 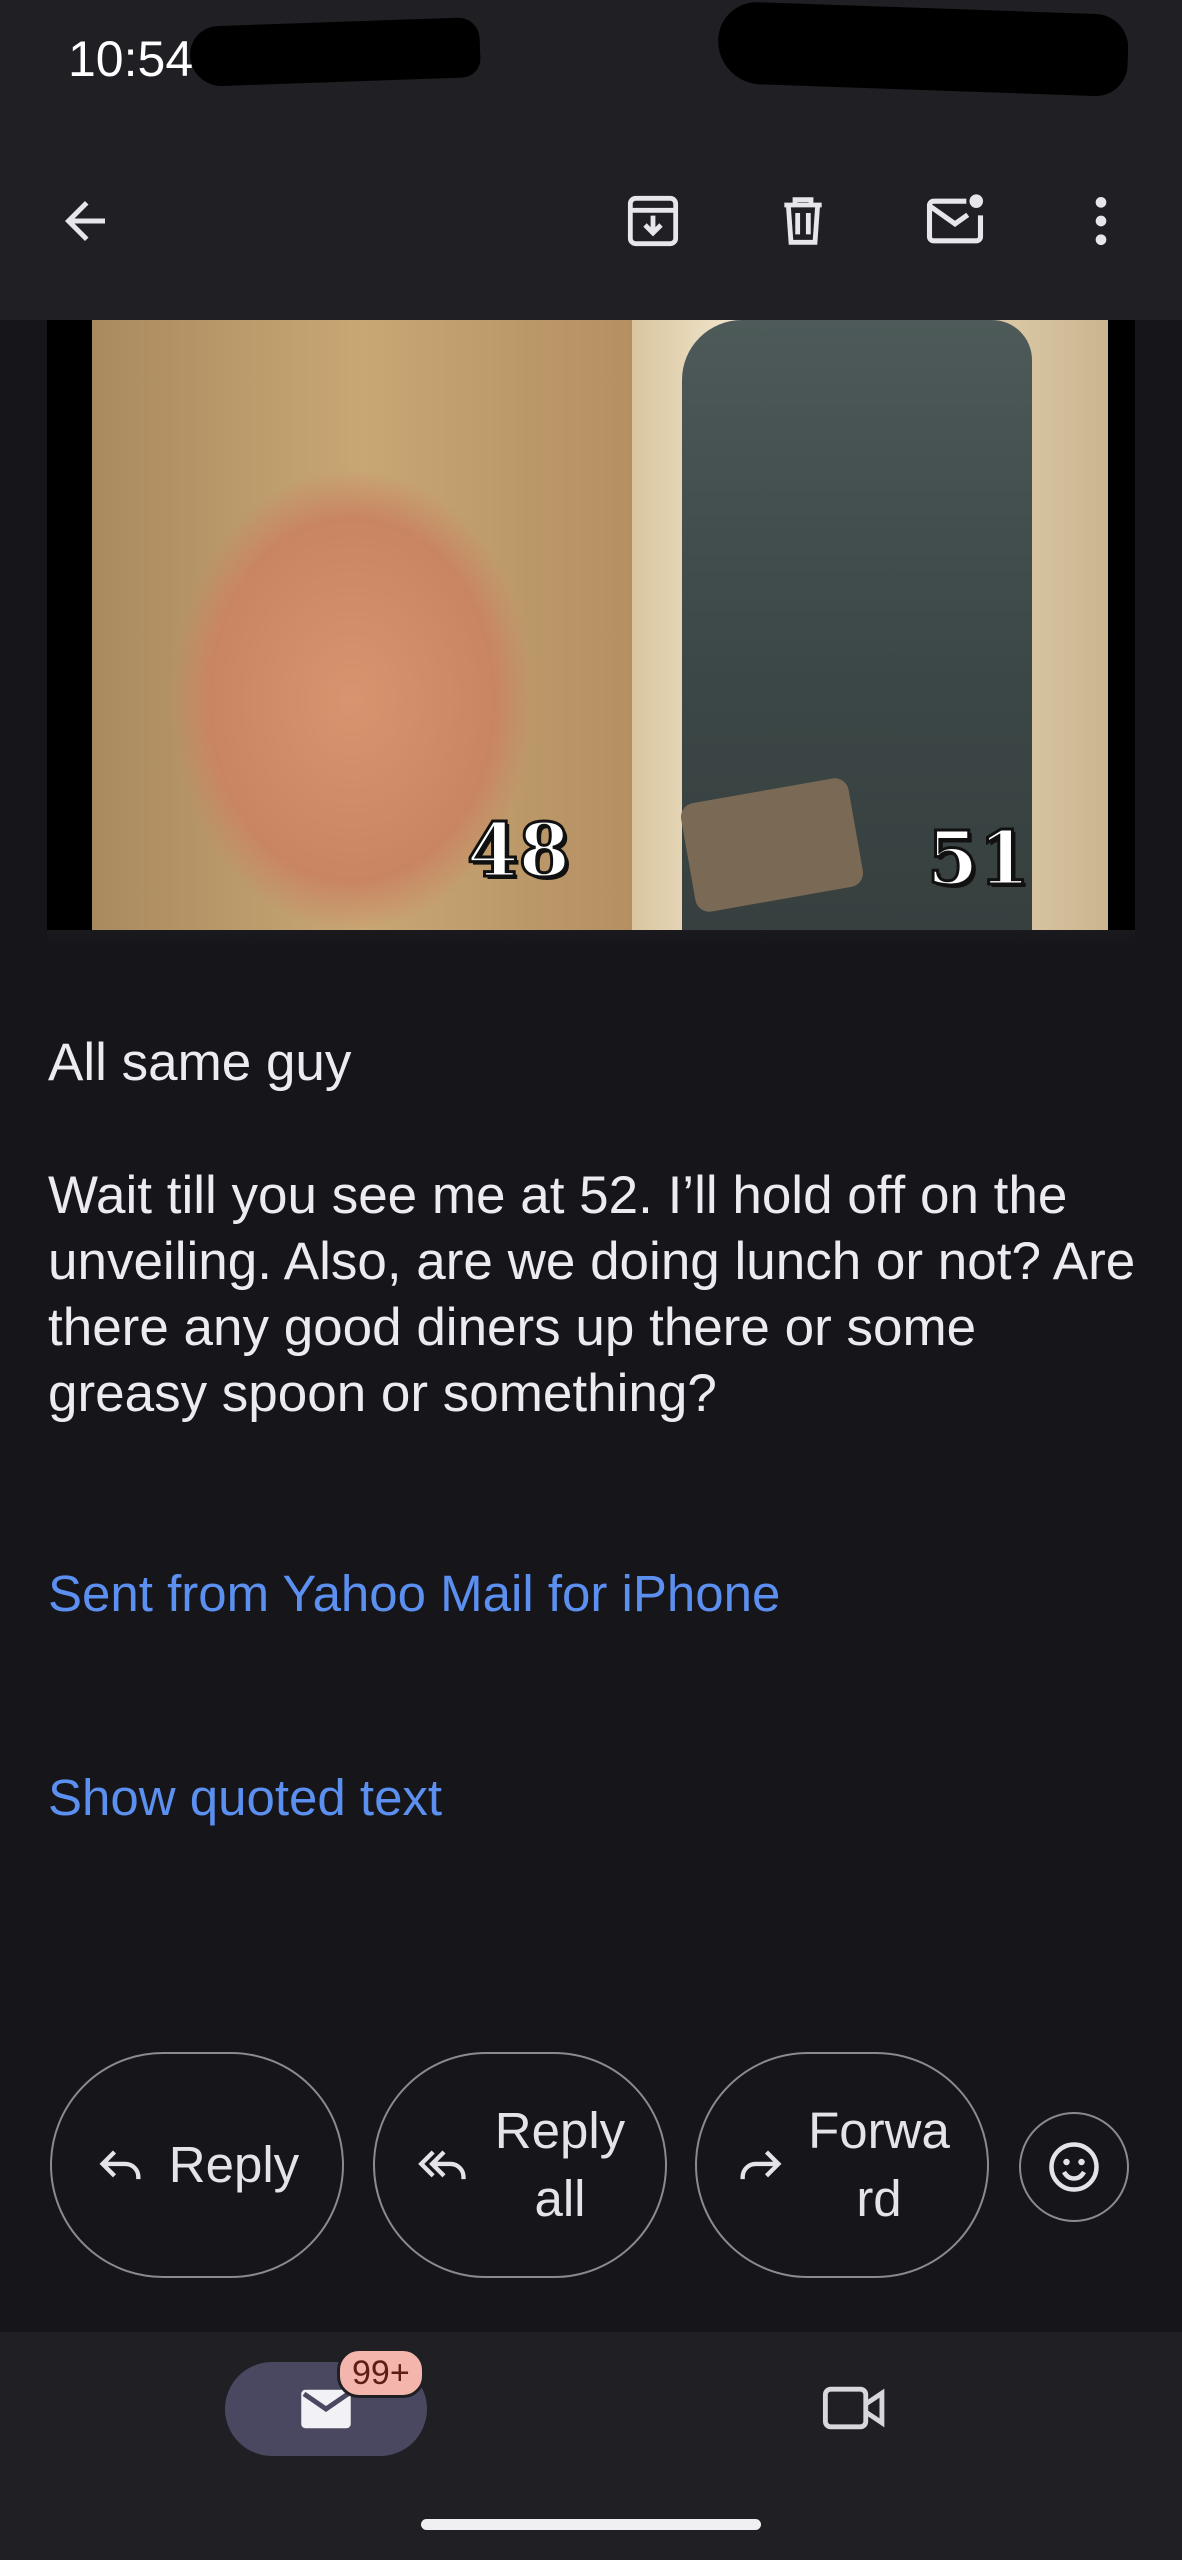 I want to click on forward-label-line1: Forwa, so click(x=879, y=2130).